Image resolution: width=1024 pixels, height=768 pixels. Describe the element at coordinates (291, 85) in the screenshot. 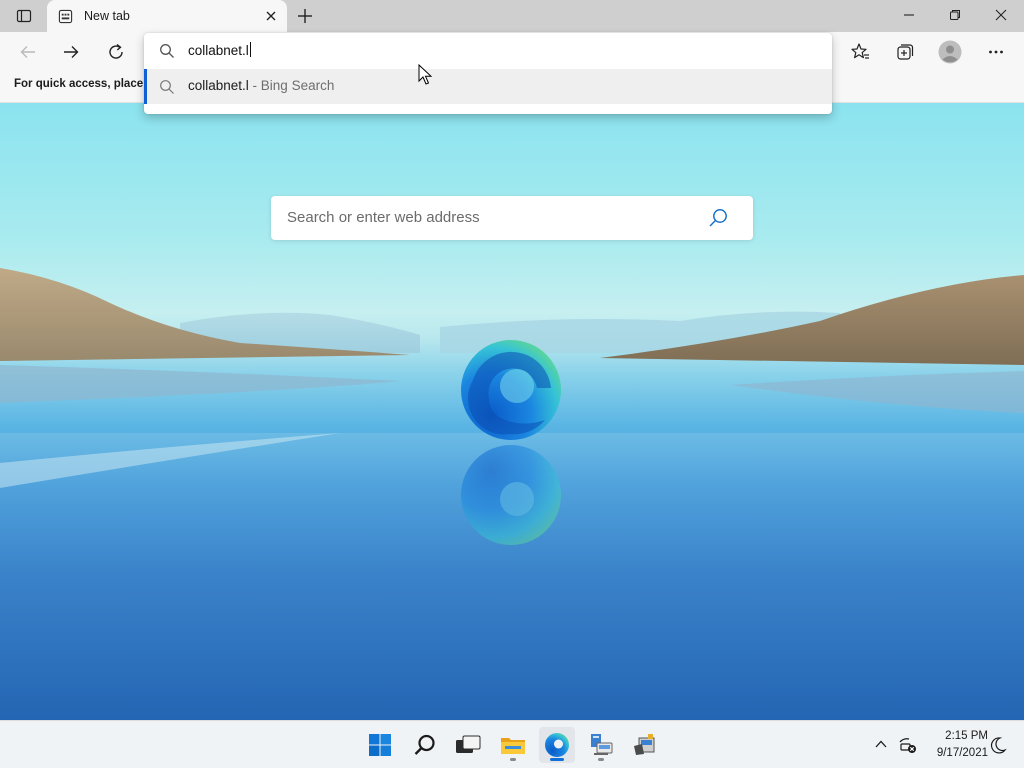

I see `suggestion-source: - Bing Search` at that location.